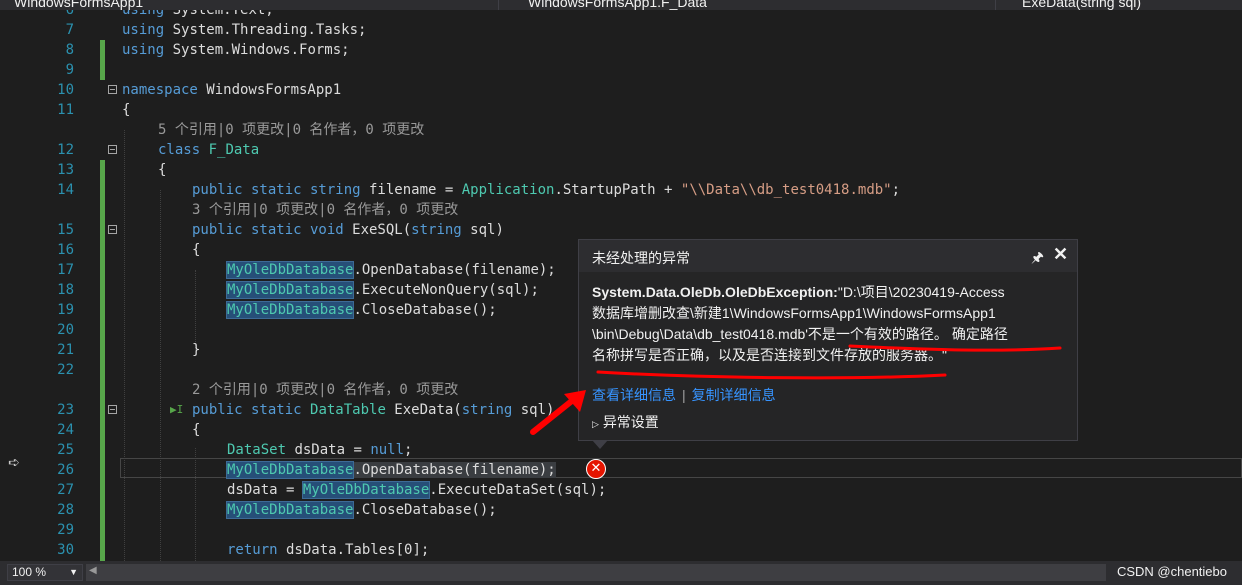 Image resolution: width=1242 pixels, height=585 pixels. I want to click on scroll-left-icon: ◀, so click(93, 570).